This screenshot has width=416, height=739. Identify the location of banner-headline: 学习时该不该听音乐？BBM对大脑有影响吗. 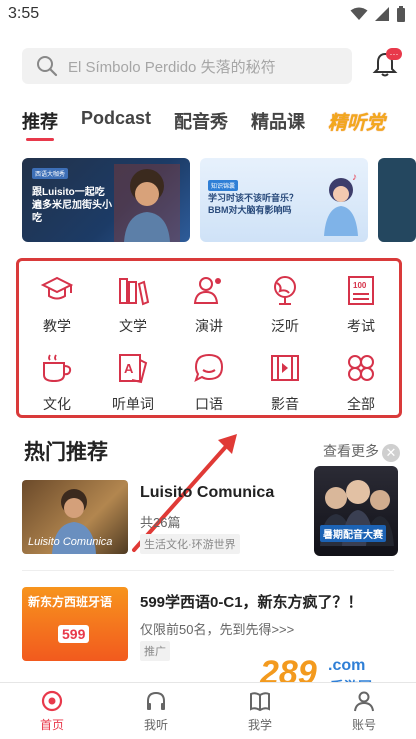
(253, 204).